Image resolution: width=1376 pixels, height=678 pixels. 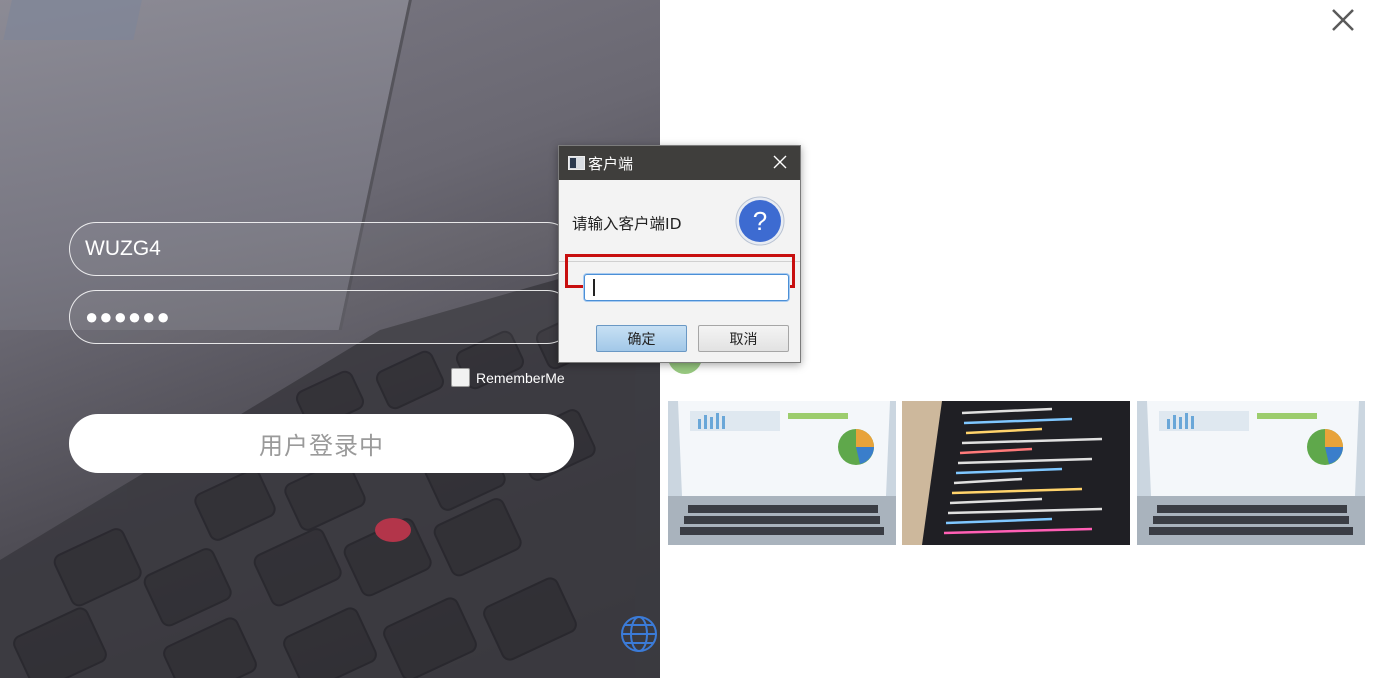 I want to click on text-caret, so click(x=594, y=287).